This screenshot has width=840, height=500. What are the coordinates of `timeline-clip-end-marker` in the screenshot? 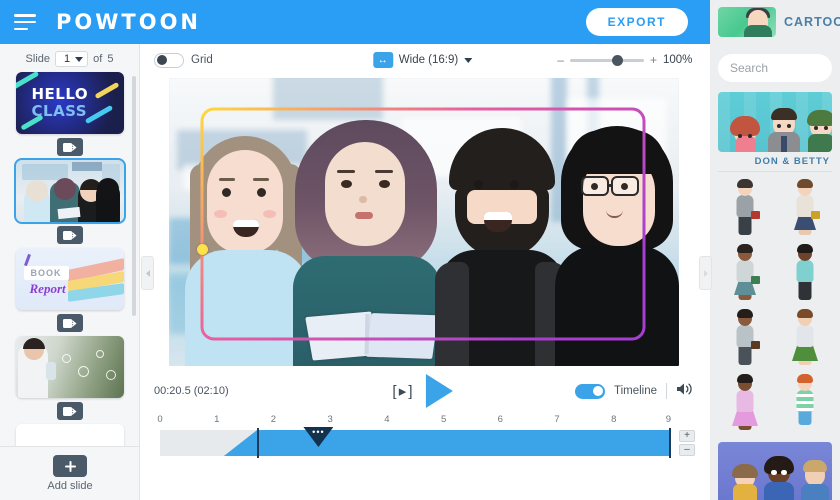 It's located at (670, 443).